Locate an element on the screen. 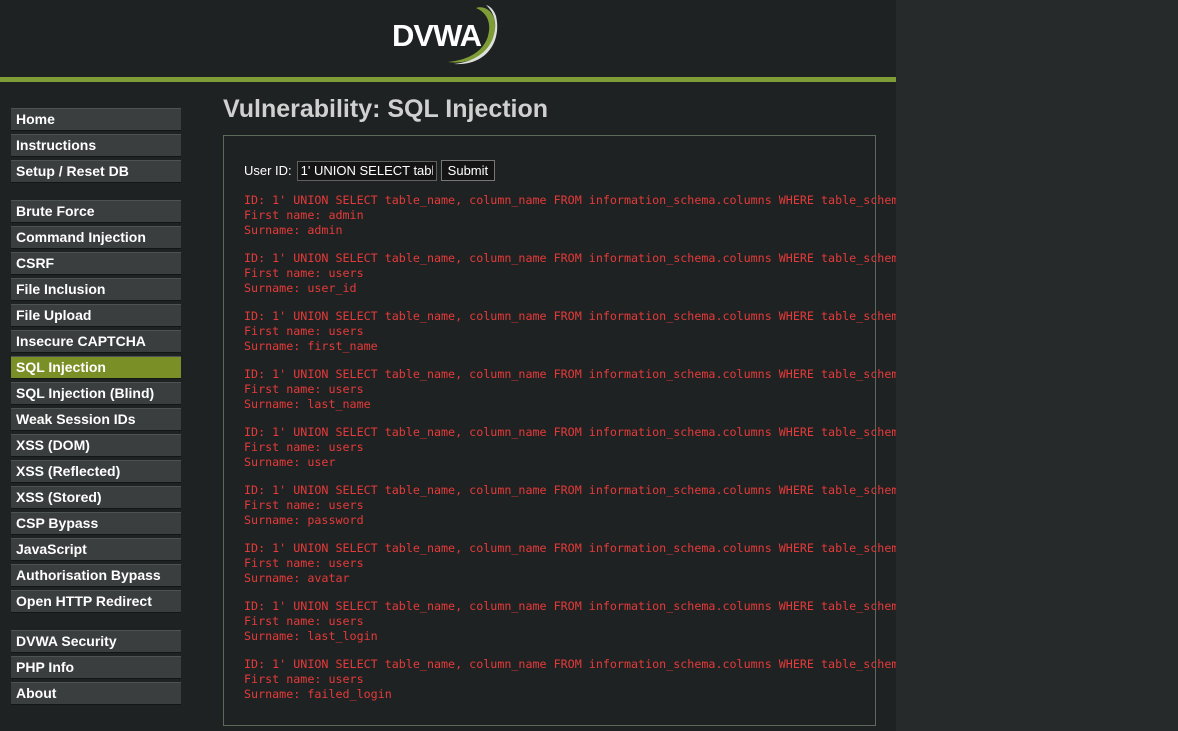 This screenshot has width=1178, height=731. nav-item-php-info: PHP Info is located at coordinates (96, 667).